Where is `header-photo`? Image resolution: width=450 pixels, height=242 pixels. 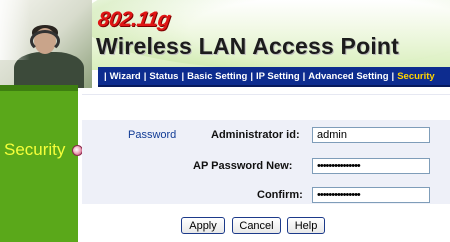
header-photo is located at coordinates (46, 44).